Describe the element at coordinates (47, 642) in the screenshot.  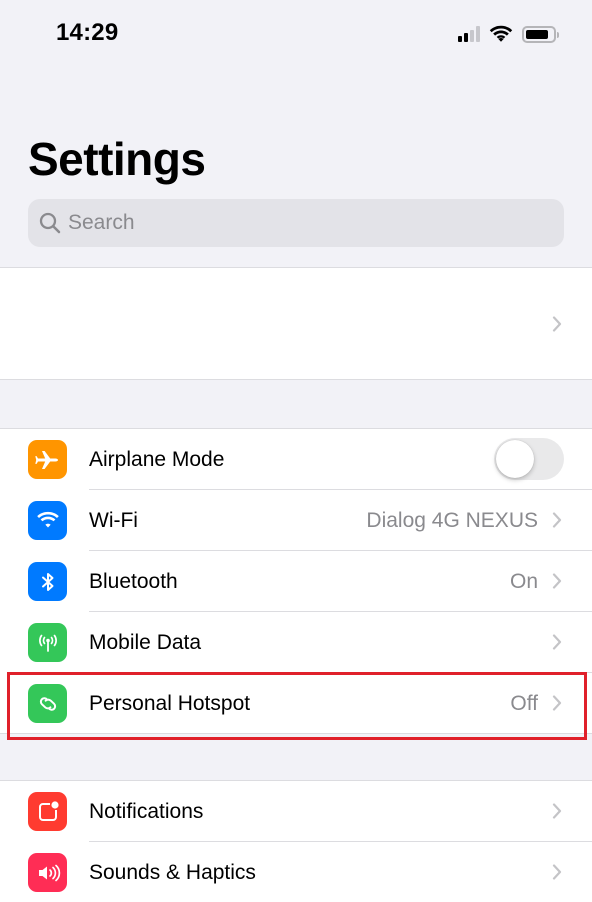
I see `antenna-icon` at that location.